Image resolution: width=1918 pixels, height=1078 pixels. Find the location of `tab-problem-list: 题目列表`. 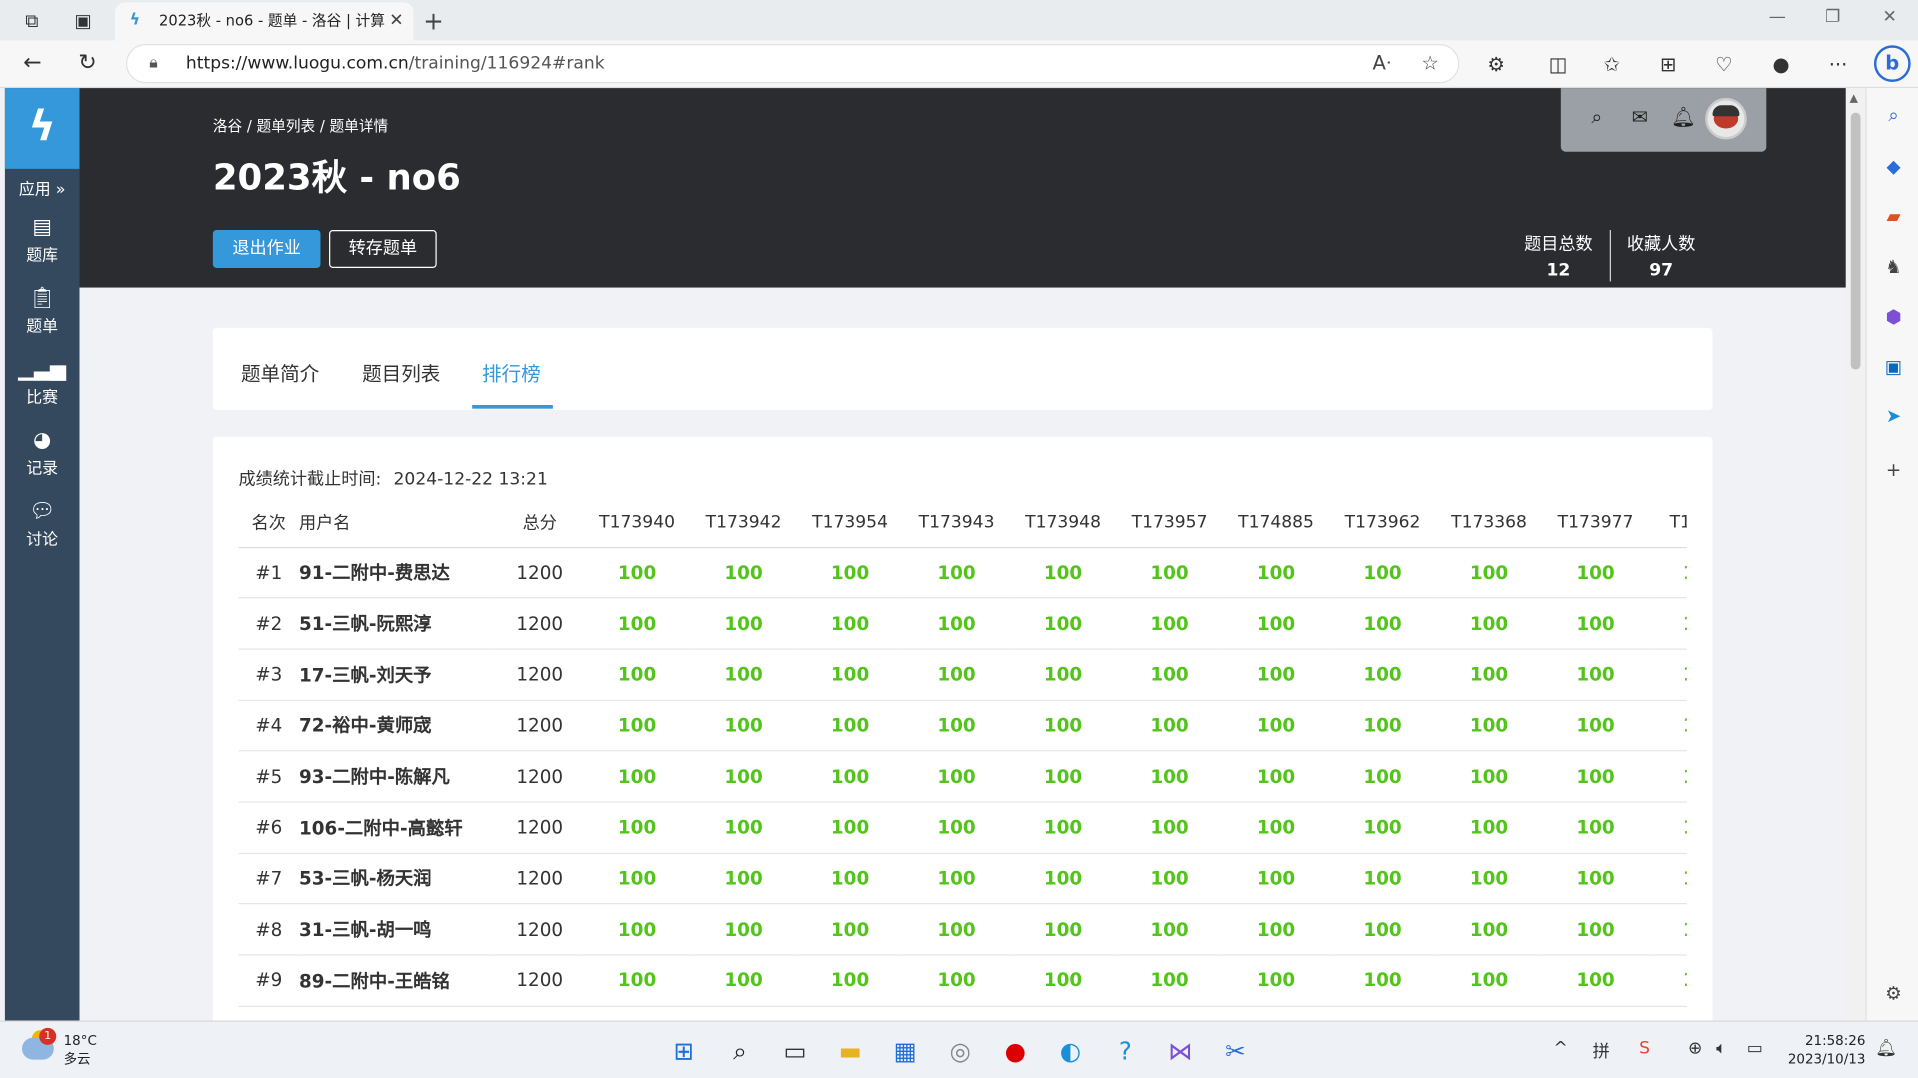

tab-problem-list: 题目列表 is located at coordinates (401, 371).